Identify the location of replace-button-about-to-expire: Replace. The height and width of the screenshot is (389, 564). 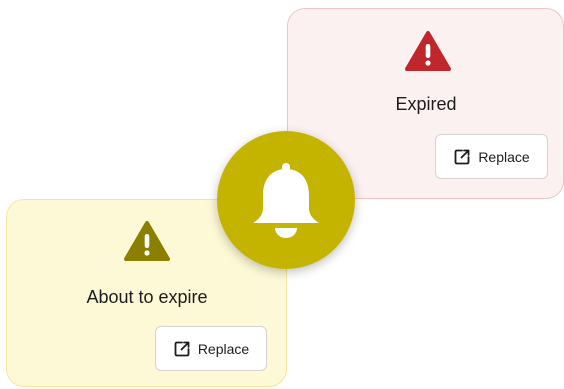
(211, 348).